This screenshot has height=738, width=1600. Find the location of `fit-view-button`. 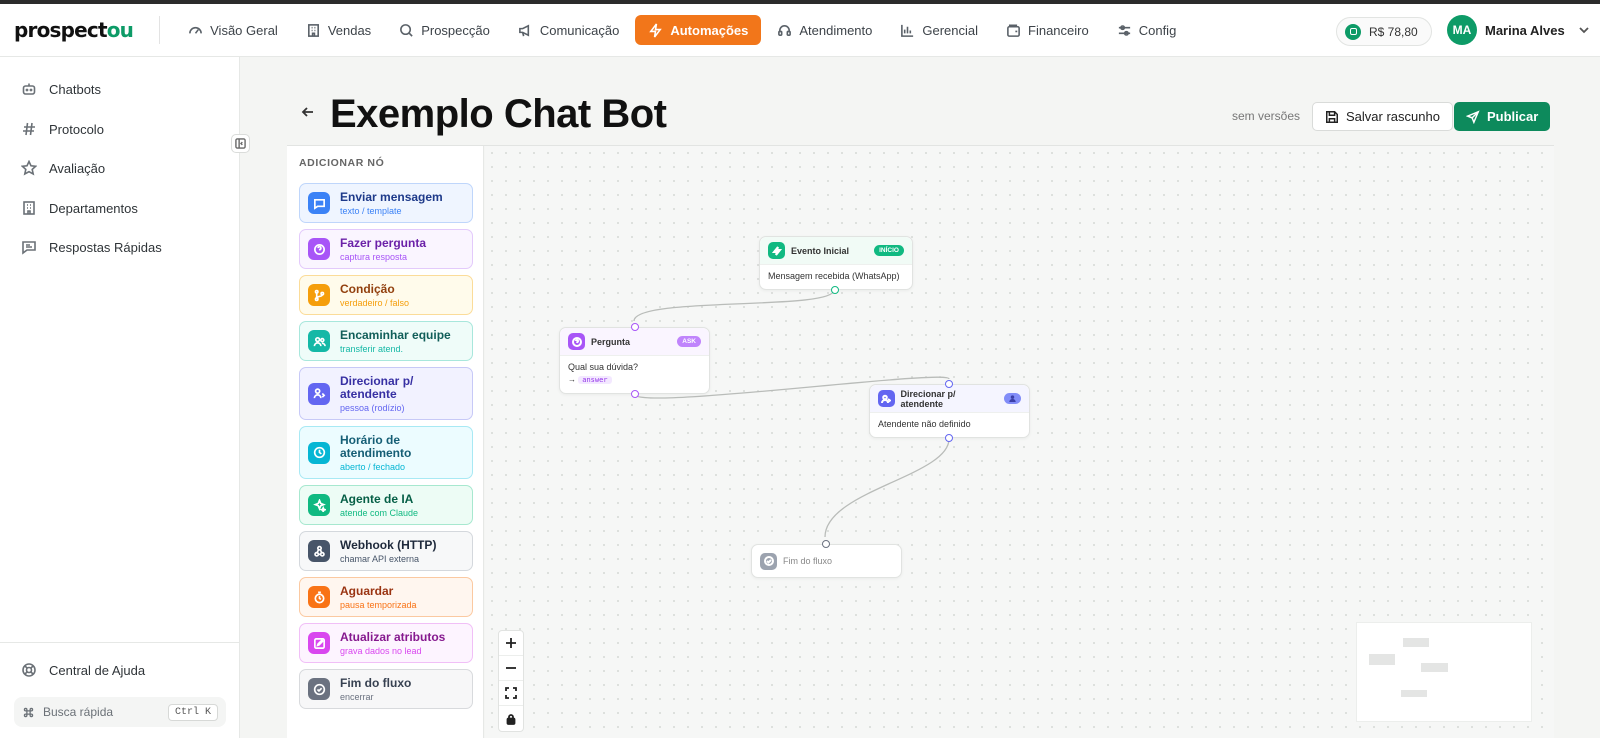

fit-view-button is located at coordinates (511, 693).